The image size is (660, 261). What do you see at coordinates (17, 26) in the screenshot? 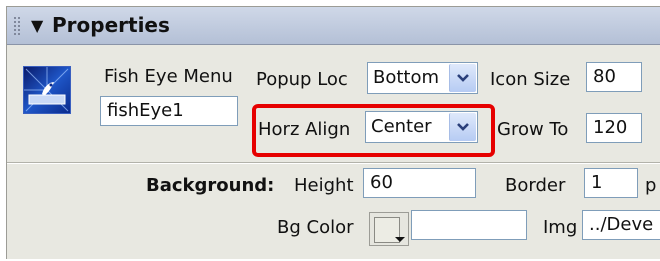
I see `drag-grip-icon` at bounding box center [17, 26].